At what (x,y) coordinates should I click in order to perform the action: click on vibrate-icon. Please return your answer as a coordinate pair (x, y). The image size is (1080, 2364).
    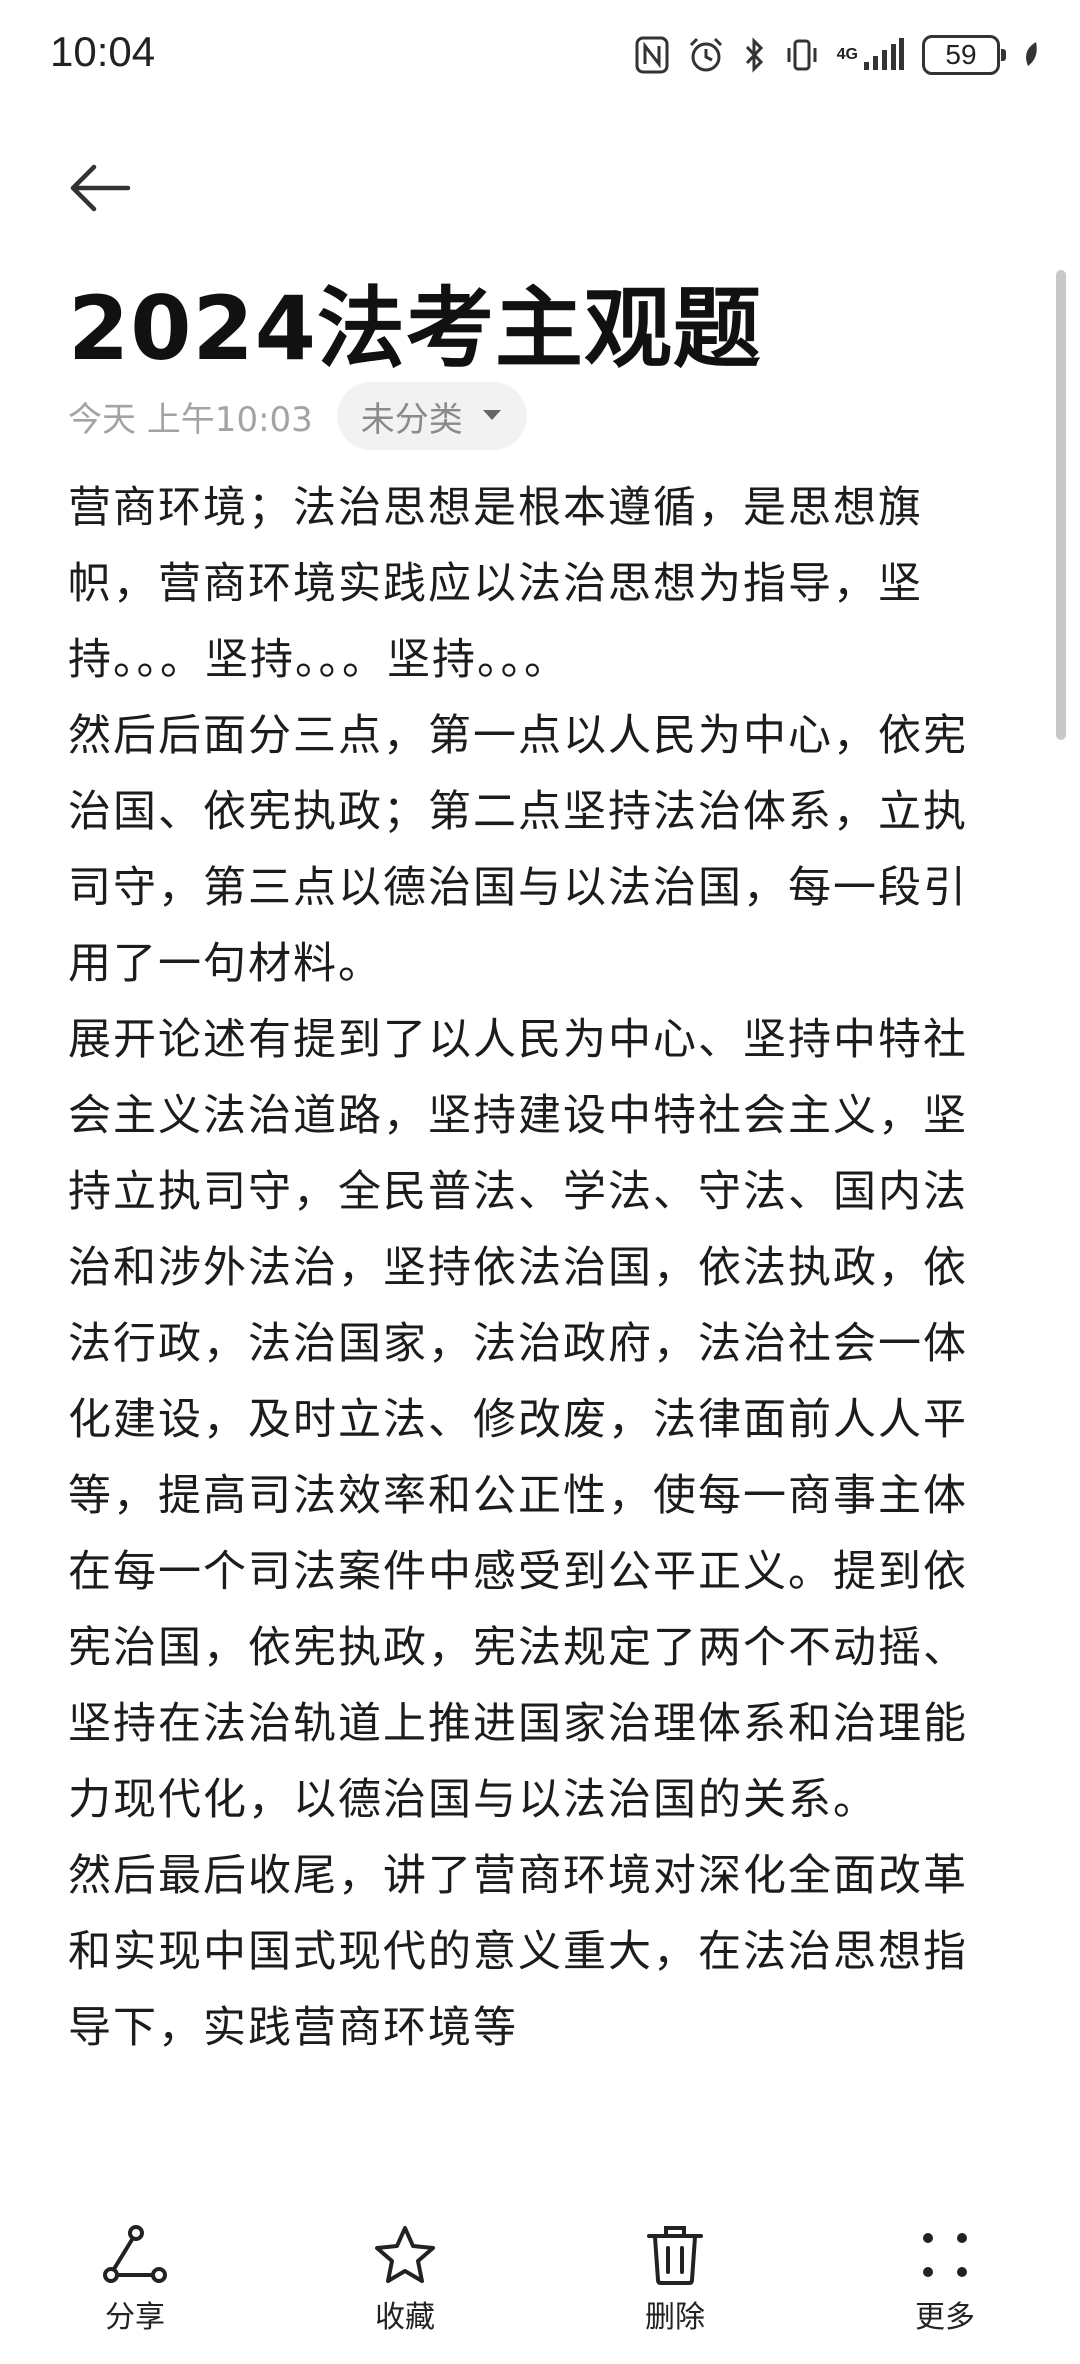
    Looking at the image, I should click on (802, 55).